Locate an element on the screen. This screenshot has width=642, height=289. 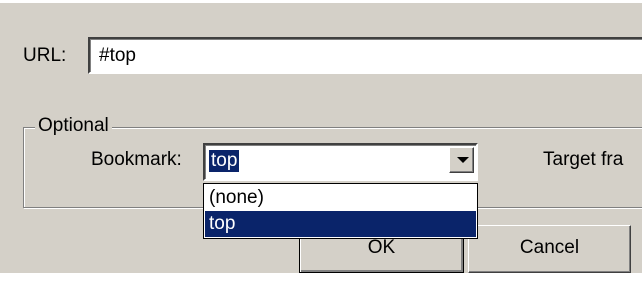
dialog-top-edge is located at coordinates (321, 1).